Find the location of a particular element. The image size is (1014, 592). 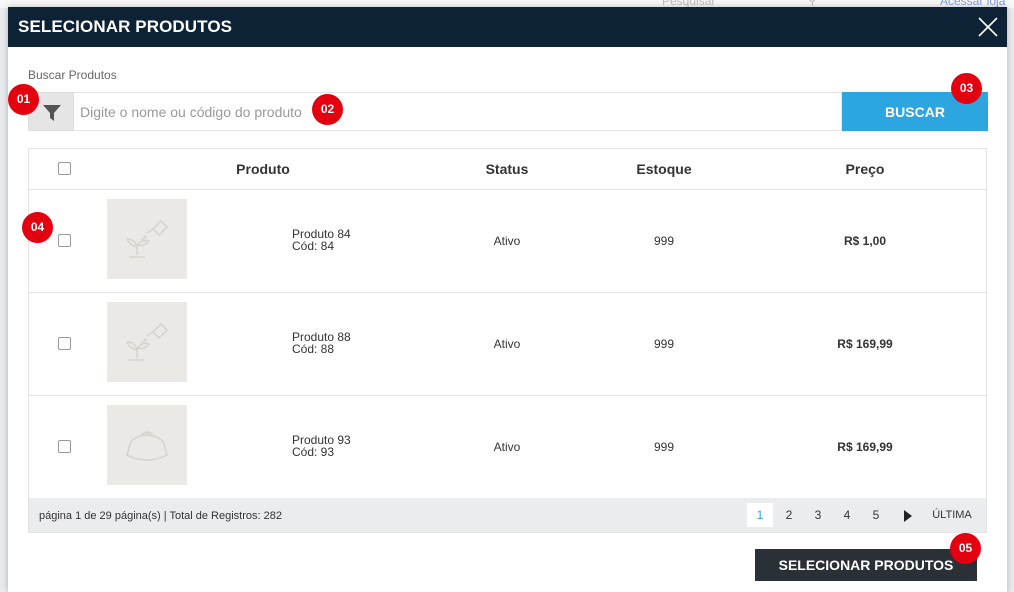

step-marker-02: 02 is located at coordinates (327, 109).